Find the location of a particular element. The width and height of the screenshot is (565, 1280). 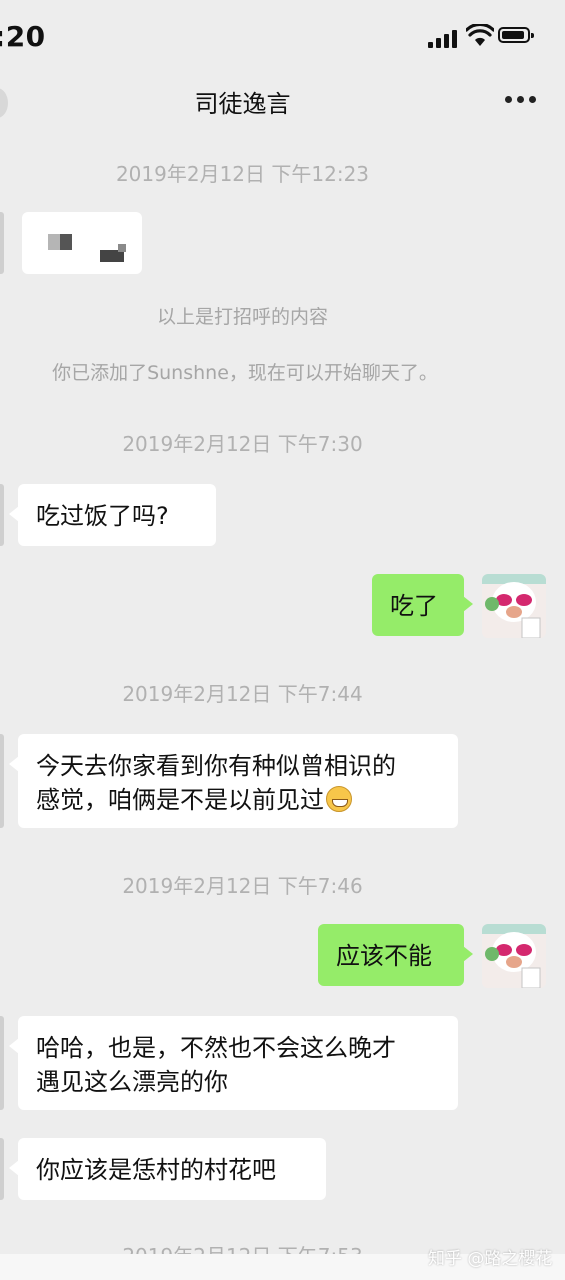

more-options-icon is located at coordinates (521, 101).